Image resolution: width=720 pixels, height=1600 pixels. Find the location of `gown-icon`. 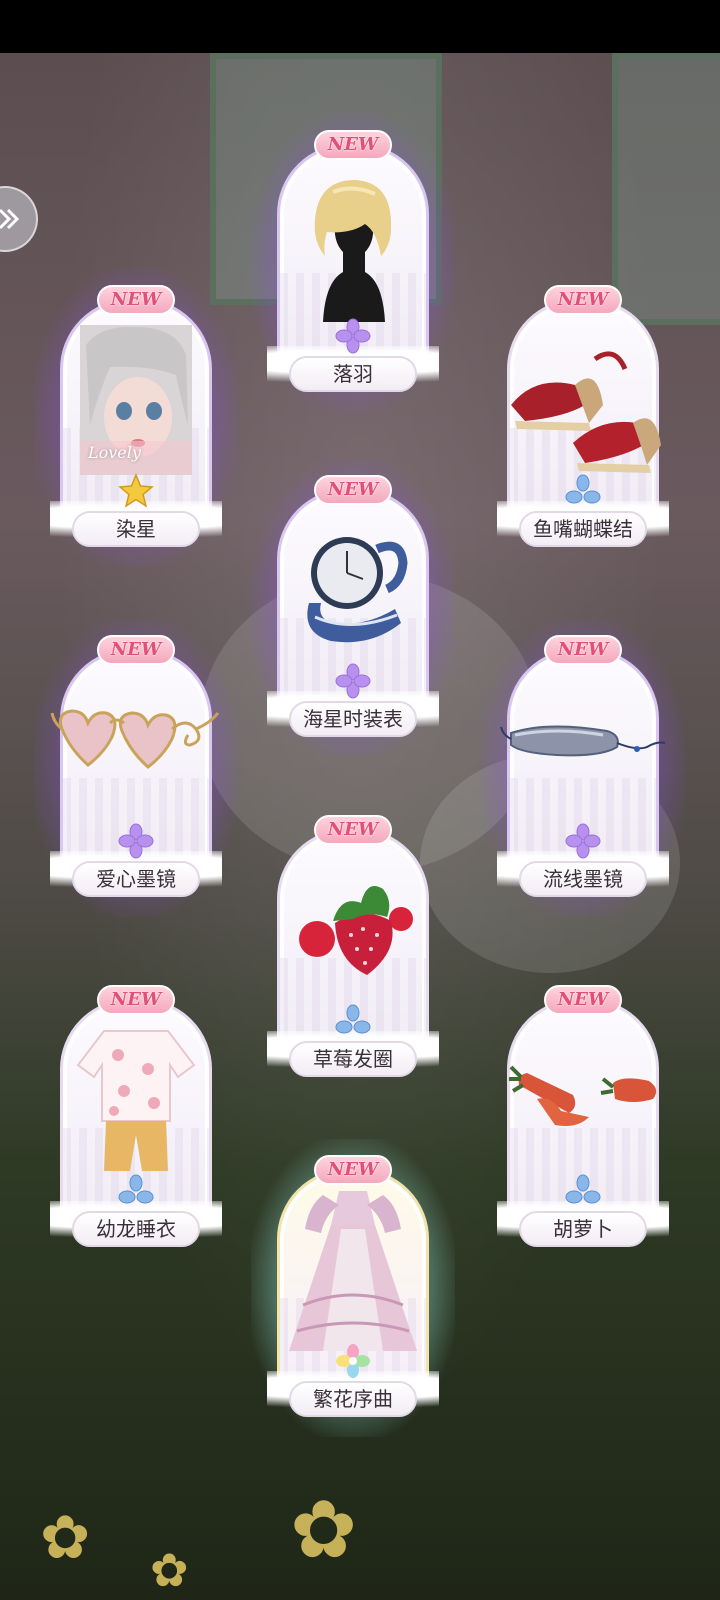

gown-icon is located at coordinates (353, 1270).